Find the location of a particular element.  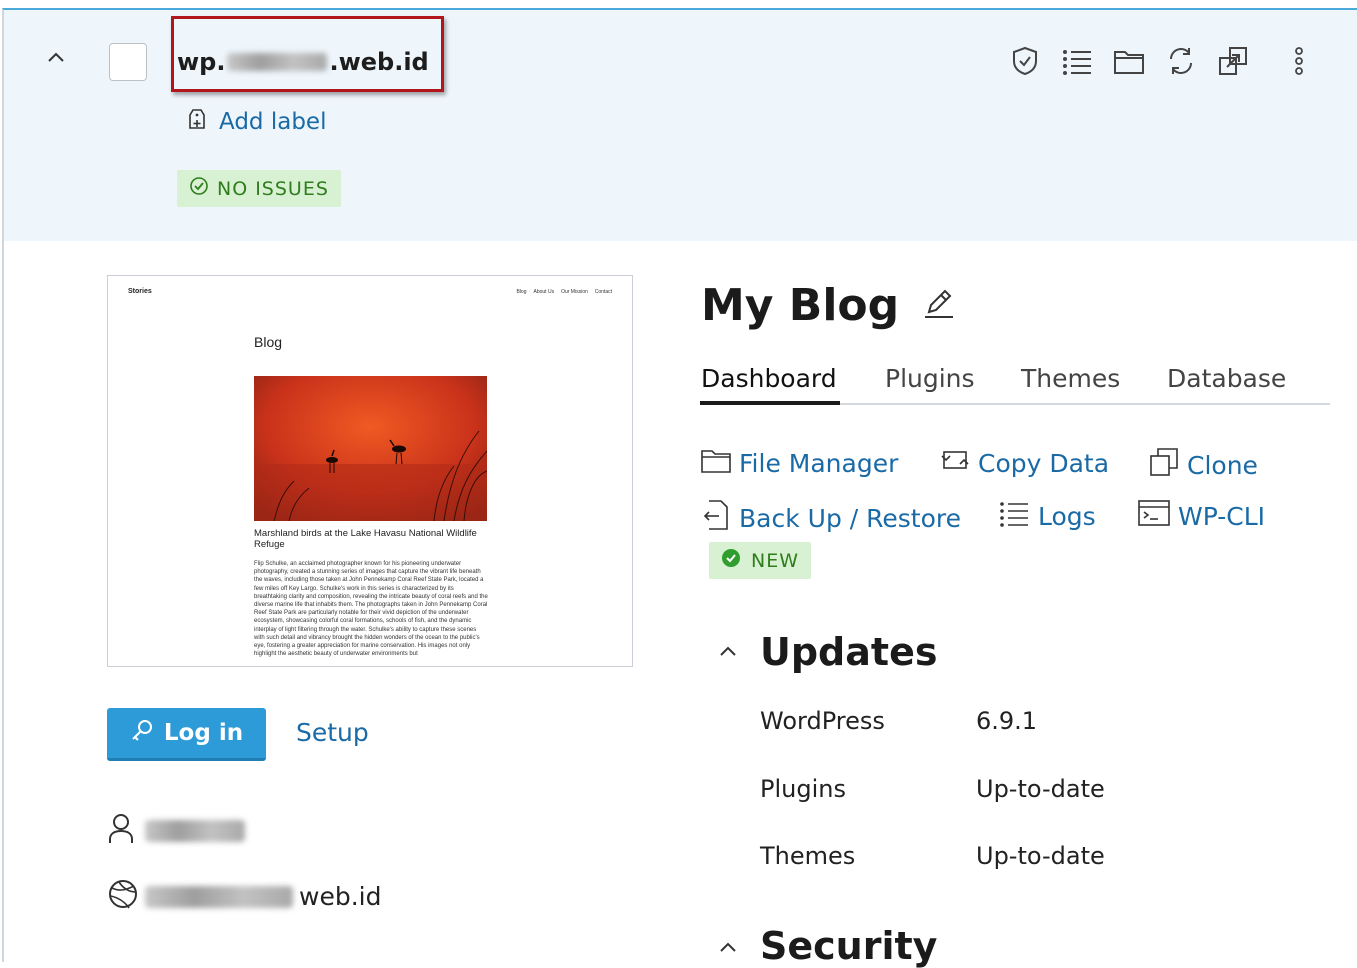

wp-cli-label: WP-CLI is located at coordinates (1222, 516).